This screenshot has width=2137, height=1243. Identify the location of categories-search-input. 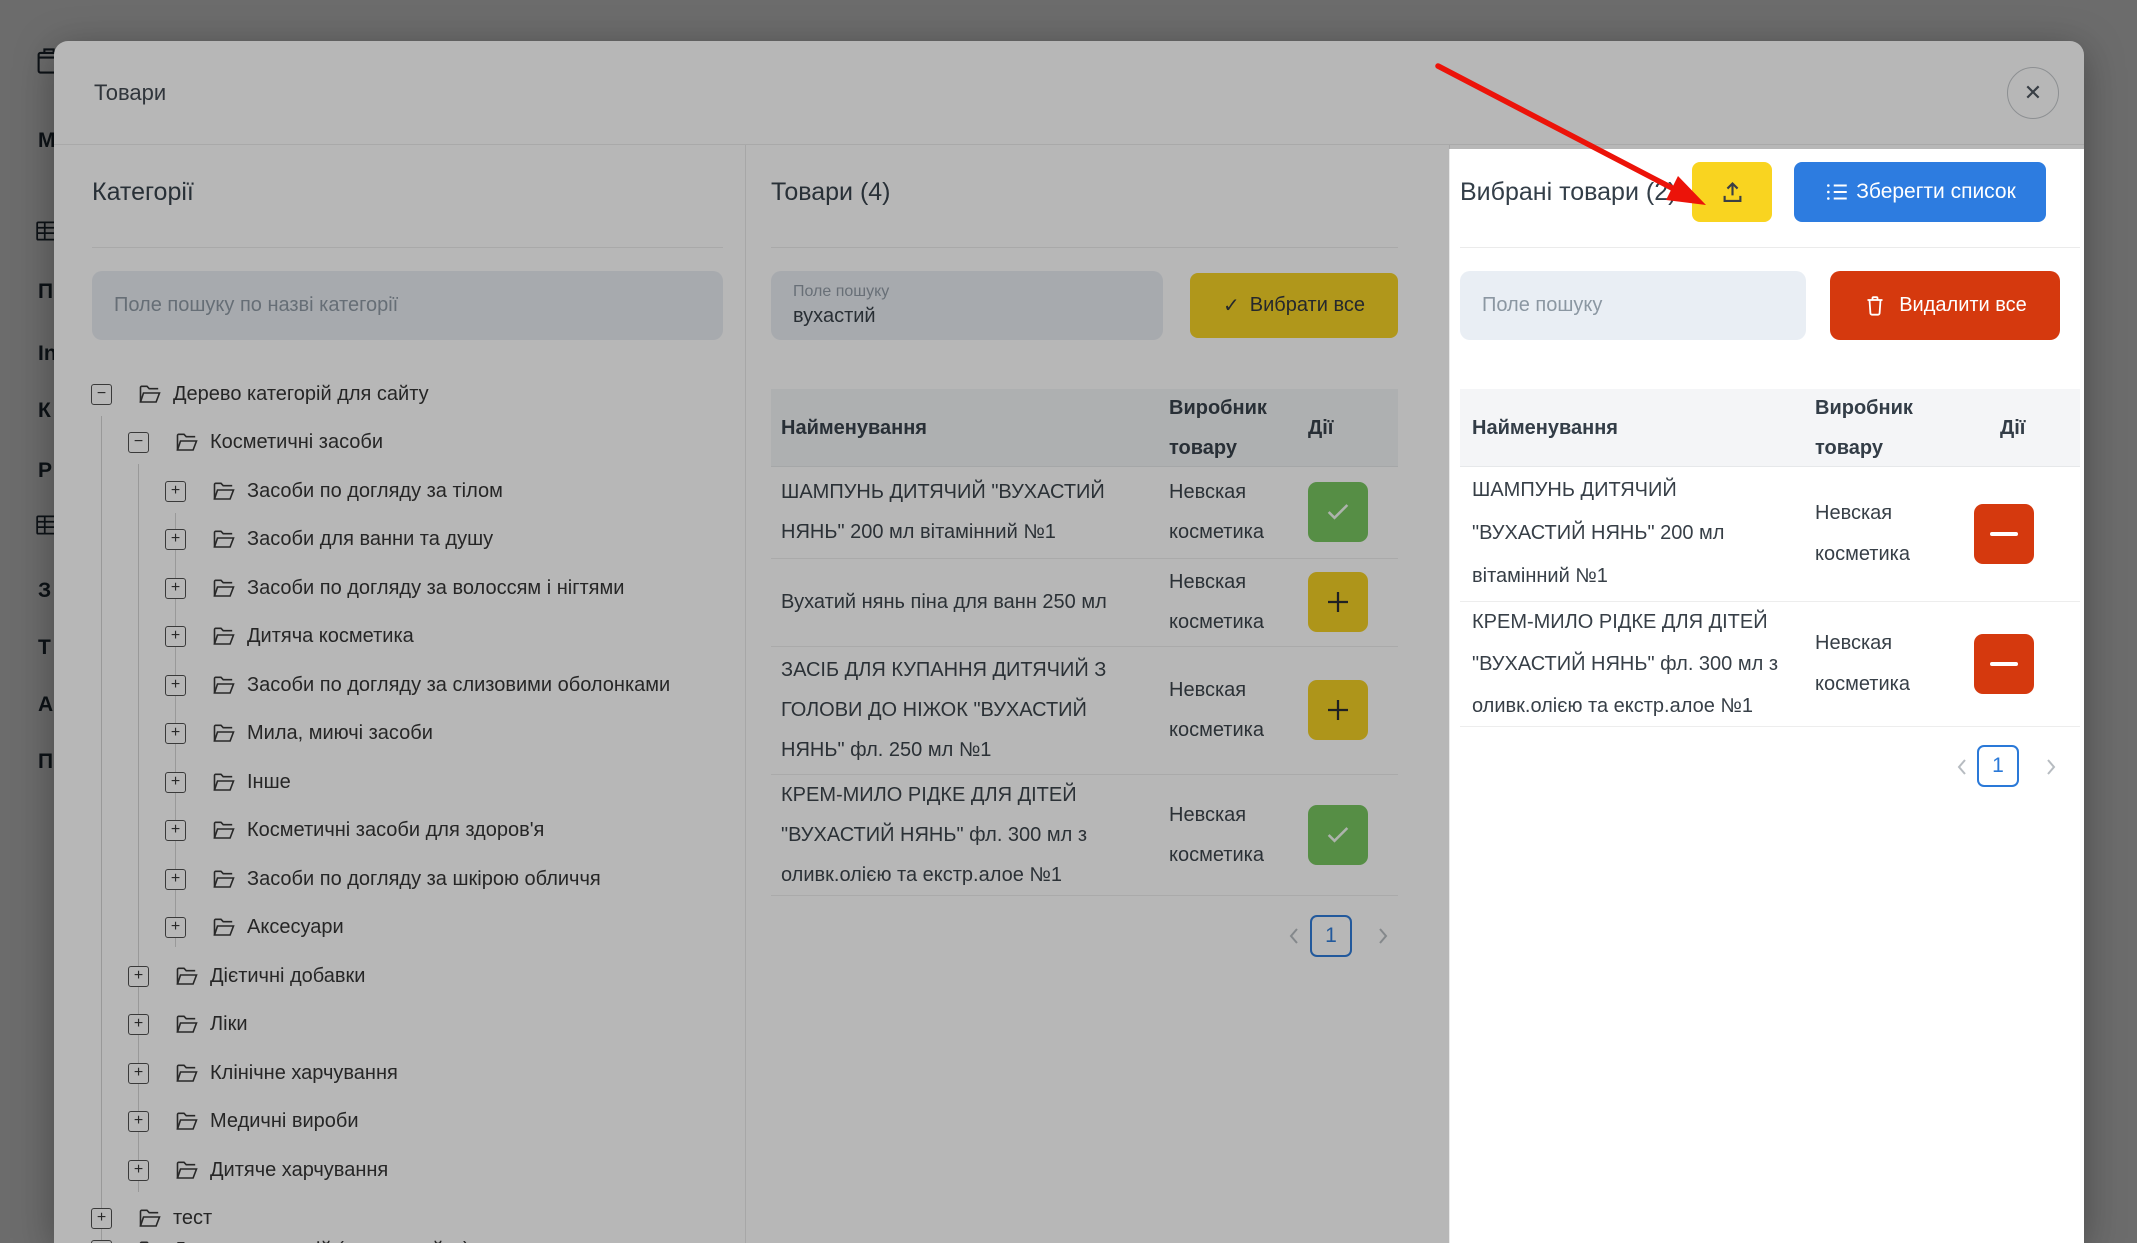
(407, 305).